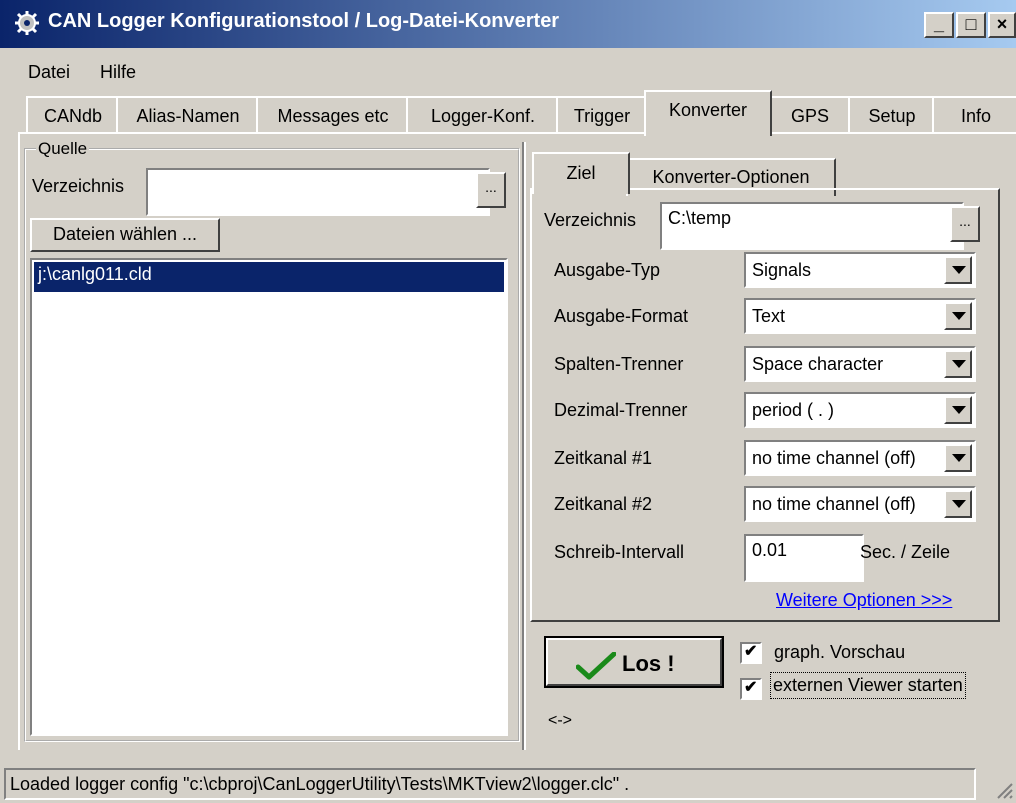  Describe the element at coordinates (751, 688) in the screenshot. I see `external-viewer-checkbox` at that location.